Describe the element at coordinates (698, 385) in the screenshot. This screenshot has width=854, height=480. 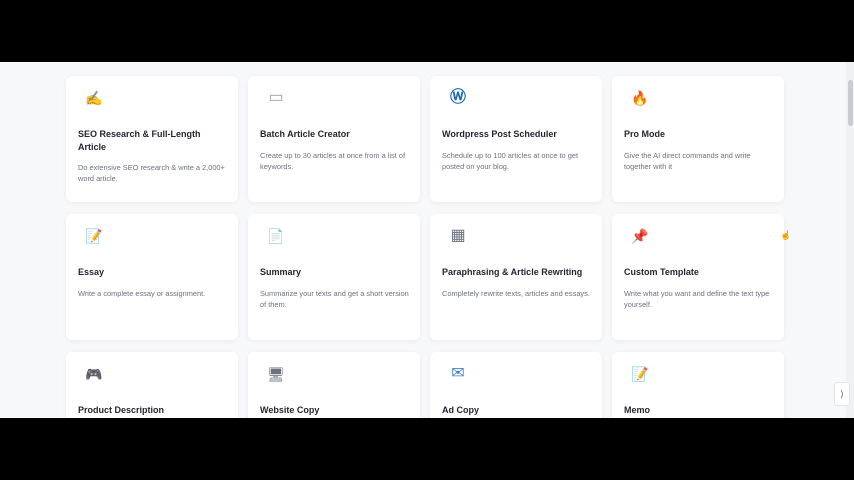
I see `card-memo: 📝 Memo` at that location.